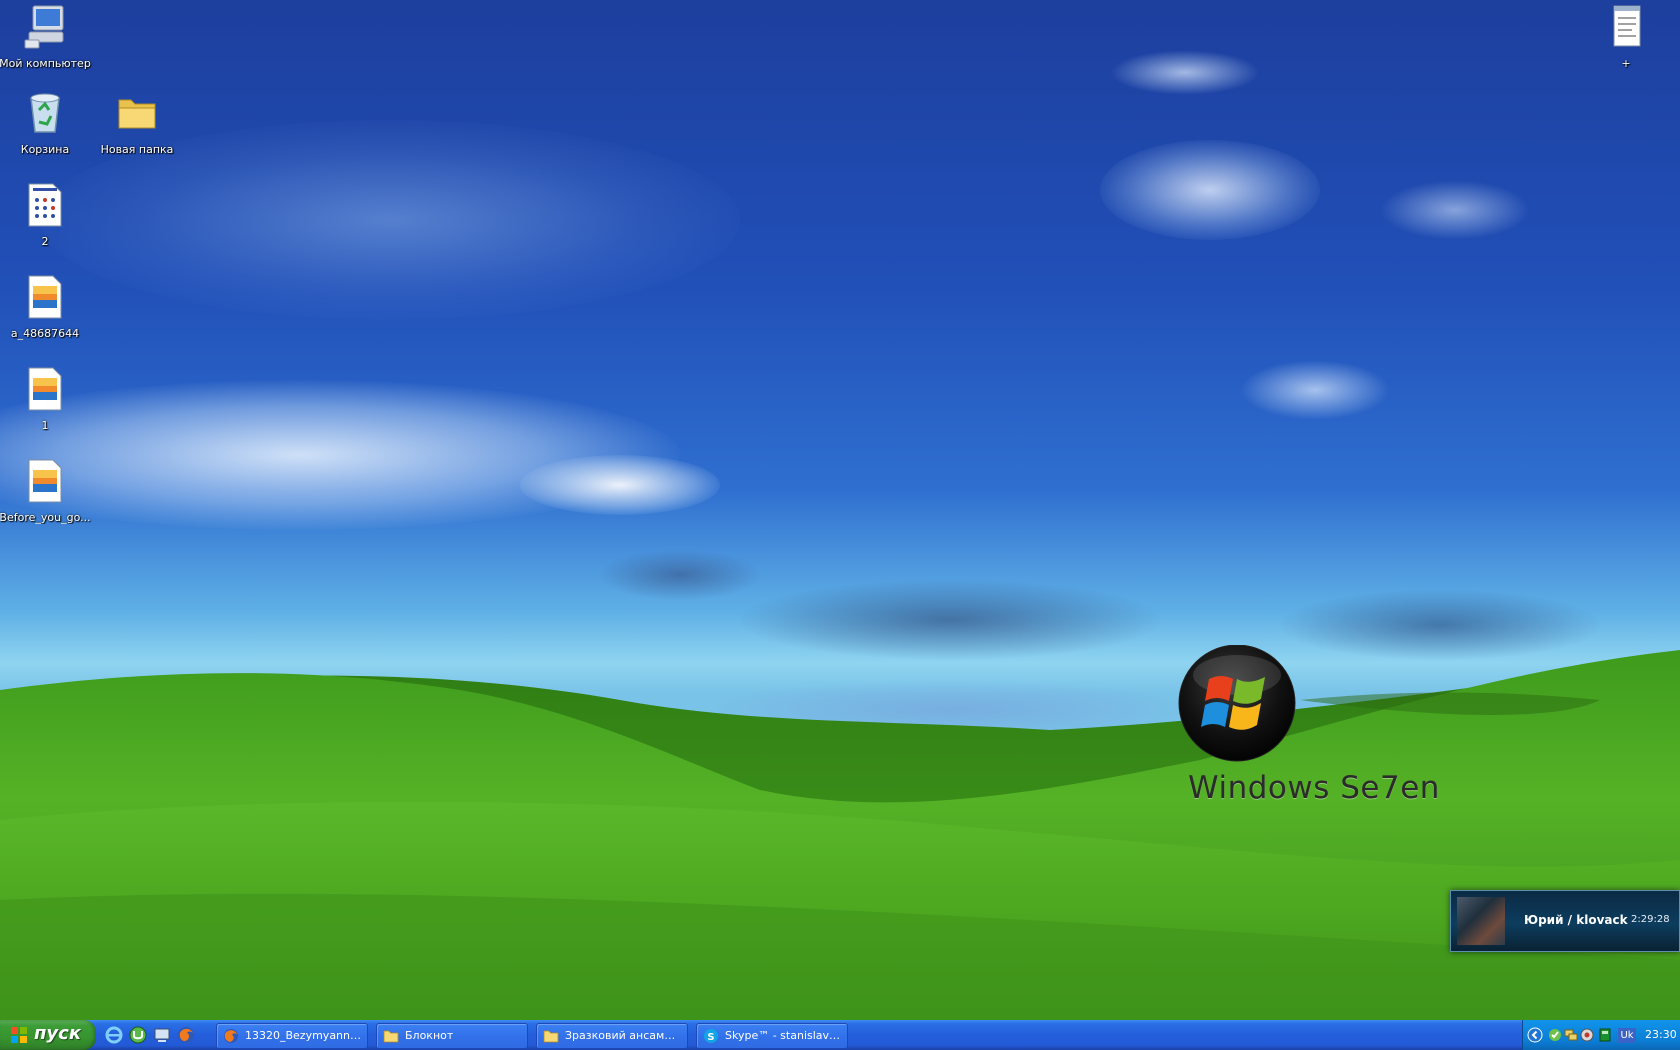 The width and height of the screenshot is (1680, 1050). Describe the element at coordinates (1481, 921) in the screenshot. I see `avatar` at that location.